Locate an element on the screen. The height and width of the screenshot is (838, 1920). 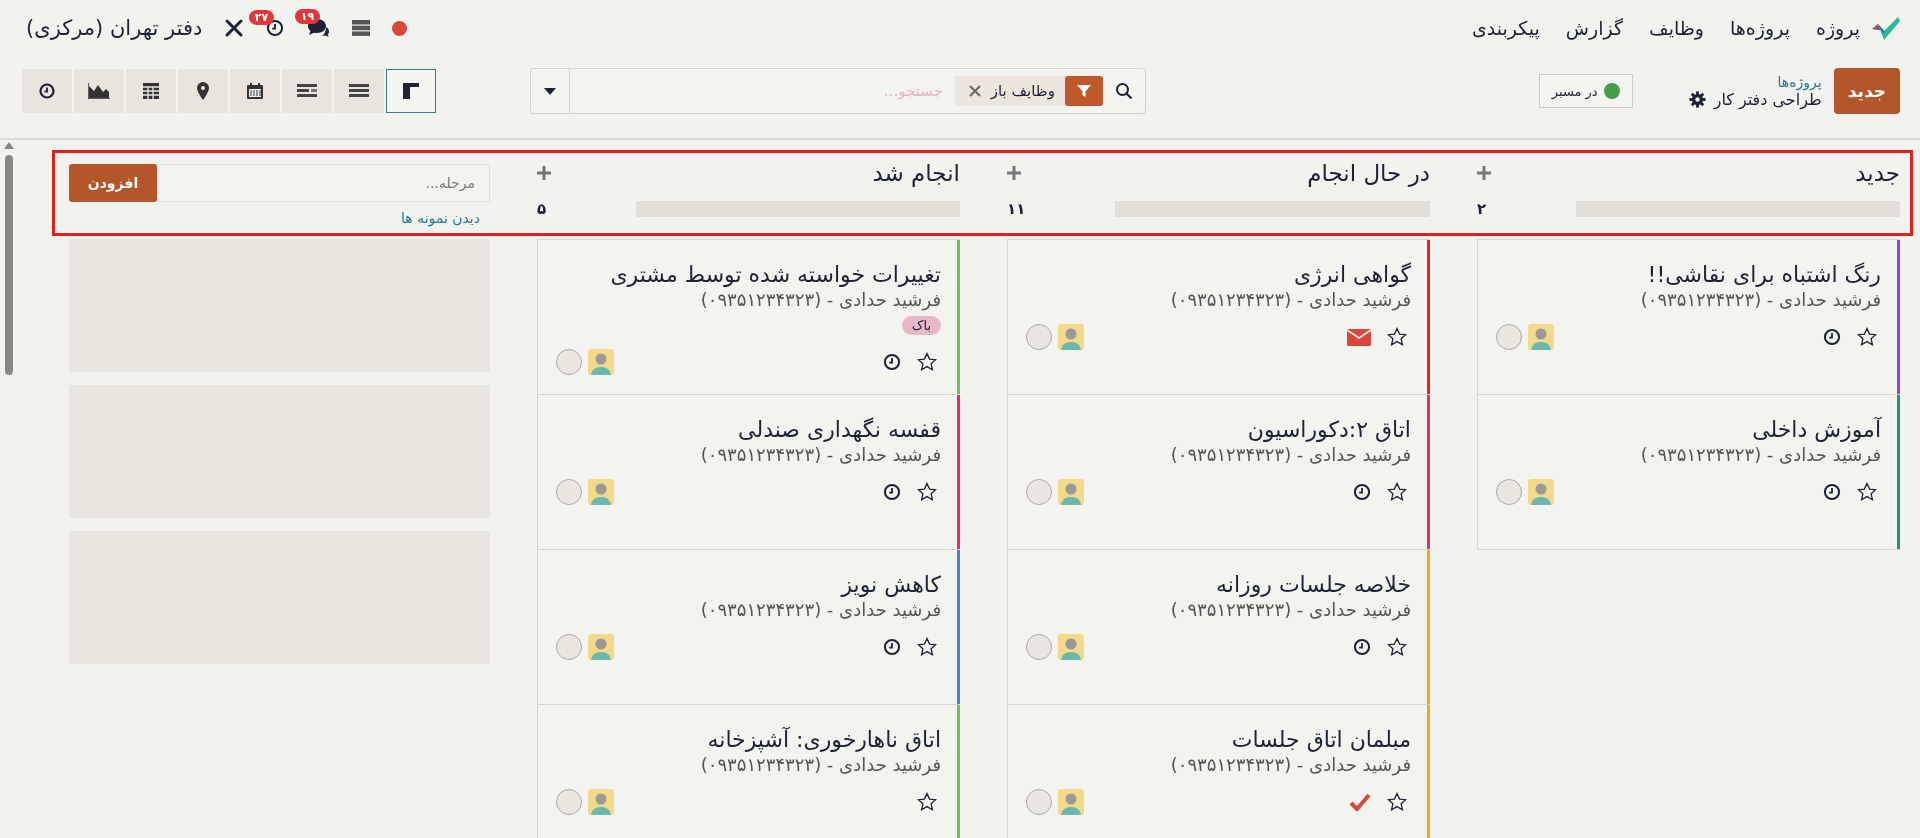
card-title: خلاصه جلسات روزانه is located at coordinates (1313, 584).